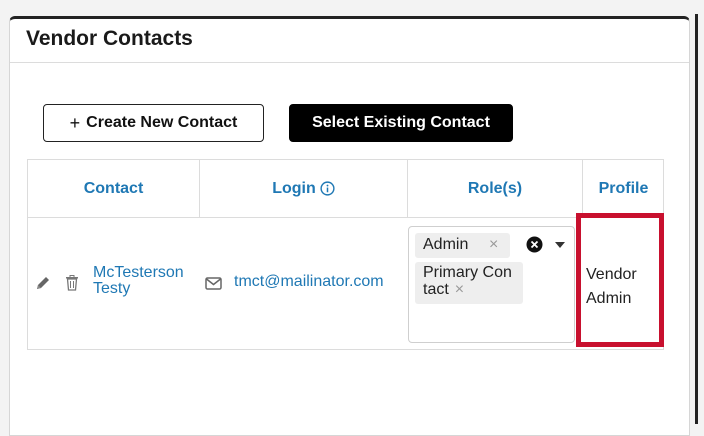  Describe the element at coordinates (162, 122) in the screenshot. I see `create-new-contact-label: Create New Contact` at that location.